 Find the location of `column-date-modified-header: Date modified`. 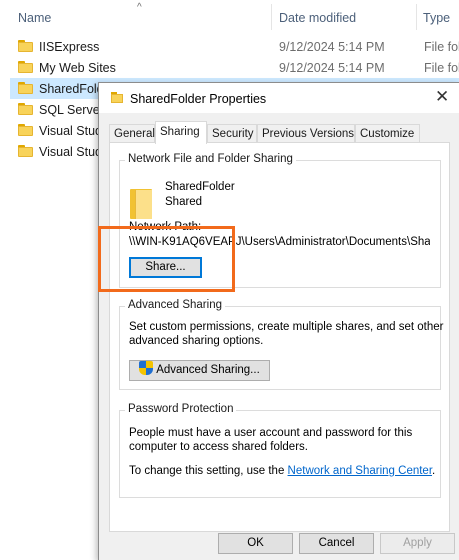

column-date-modified-header: Date modified is located at coordinates (317, 18).